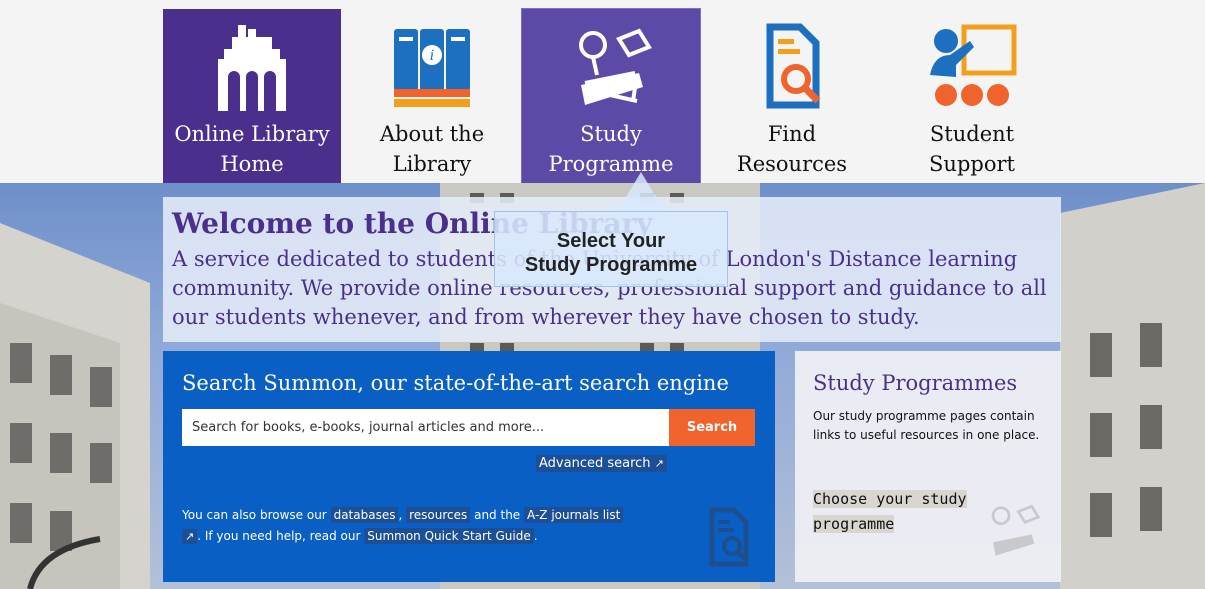 This screenshot has width=1205, height=589. What do you see at coordinates (432, 164) in the screenshot?
I see `nav-about-line2: Library` at bounding box center [432, 164].